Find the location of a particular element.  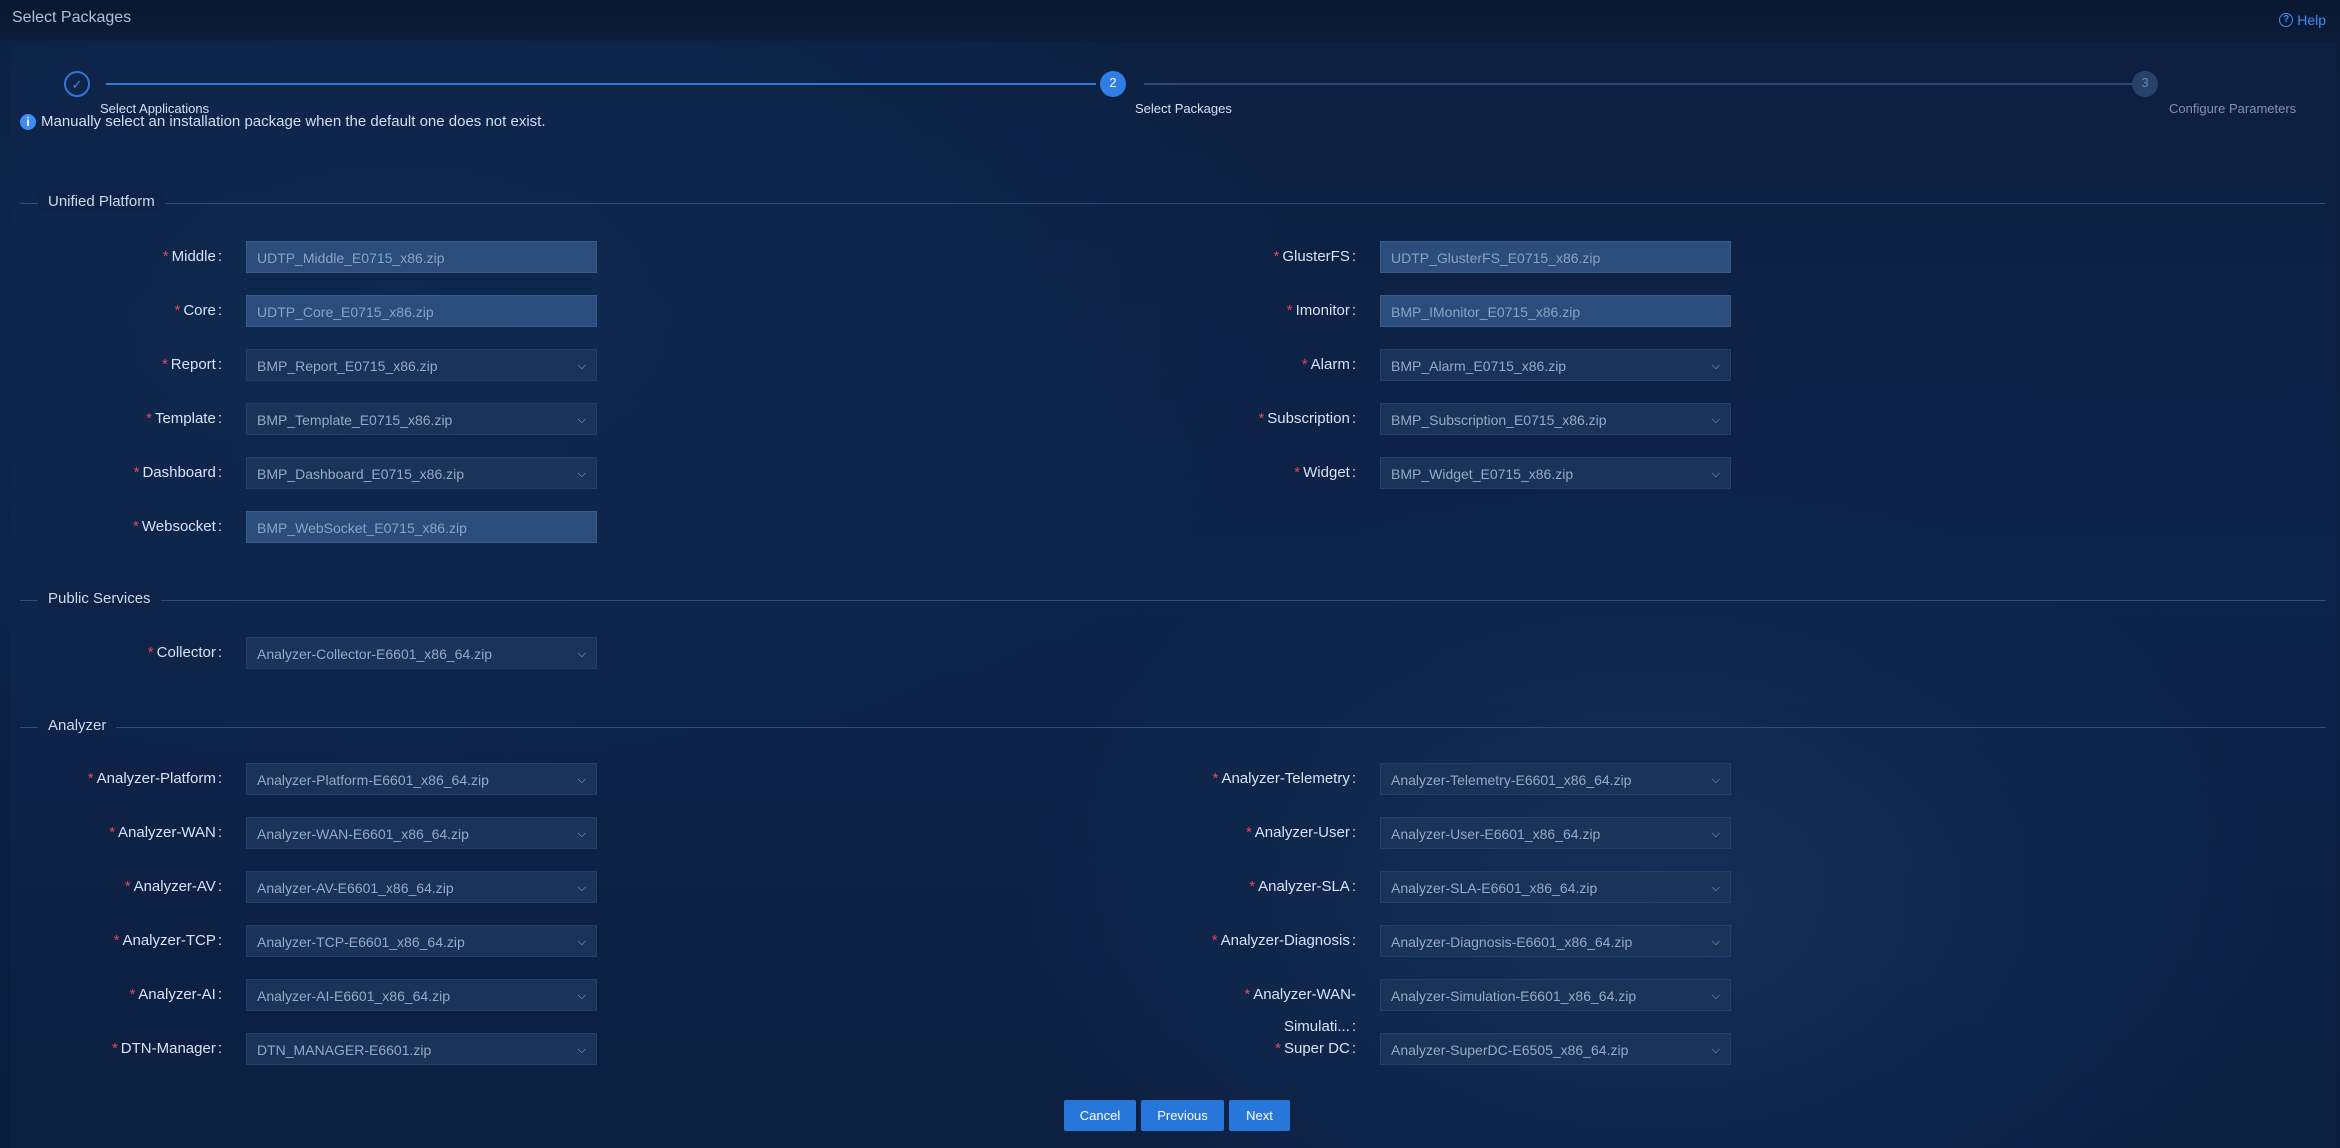

collector-select: Analyzer-Collector-E6601_x86_64.zip ⌵ is located at coordinates (421, 653).